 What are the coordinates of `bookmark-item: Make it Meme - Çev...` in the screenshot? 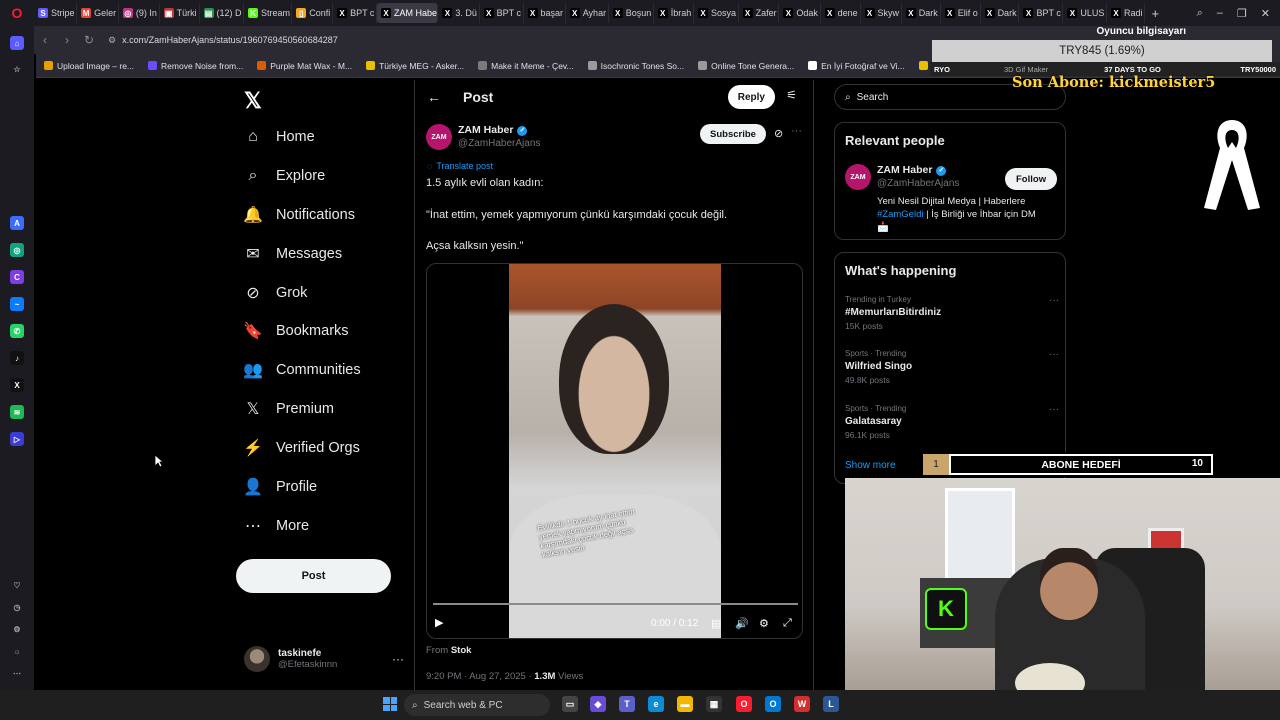 It's located at (526, 66).